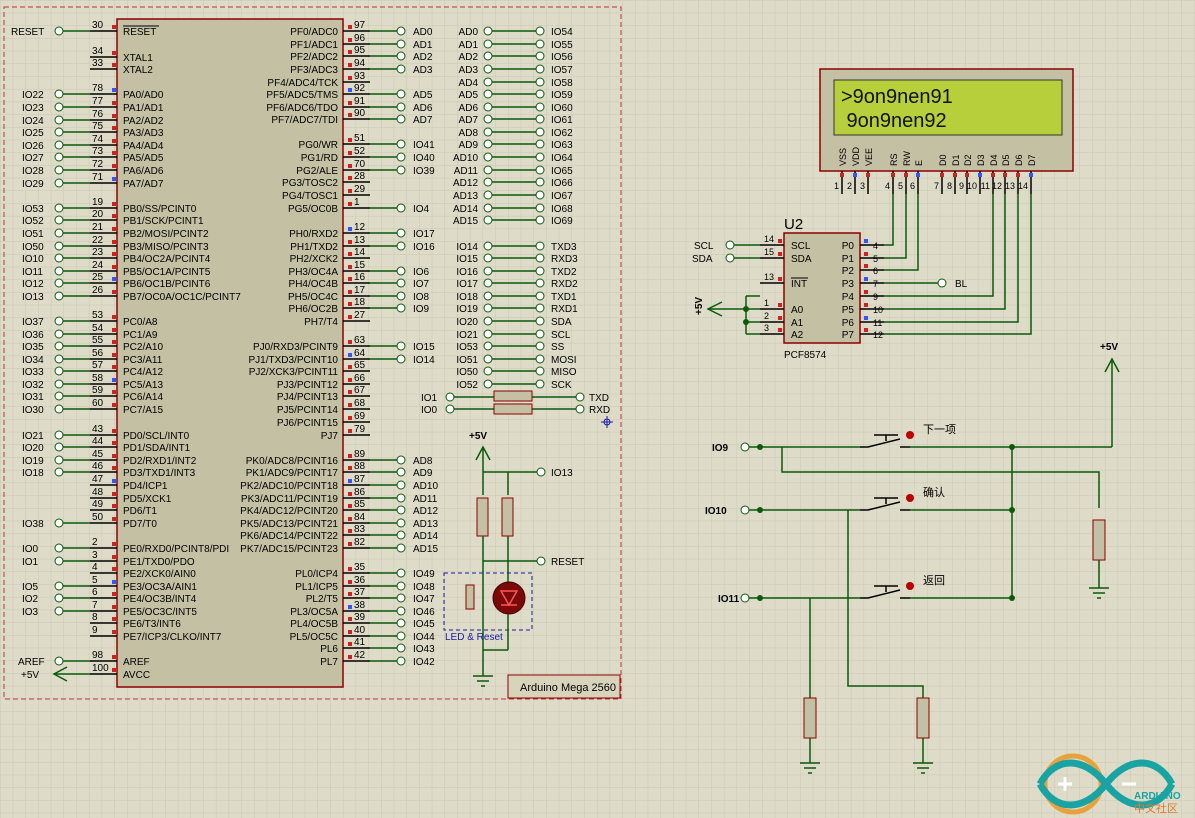 Image resolution: width=1195 pixels, height=818 pixels. I want to click on txd-terminal, so click(580, 397).